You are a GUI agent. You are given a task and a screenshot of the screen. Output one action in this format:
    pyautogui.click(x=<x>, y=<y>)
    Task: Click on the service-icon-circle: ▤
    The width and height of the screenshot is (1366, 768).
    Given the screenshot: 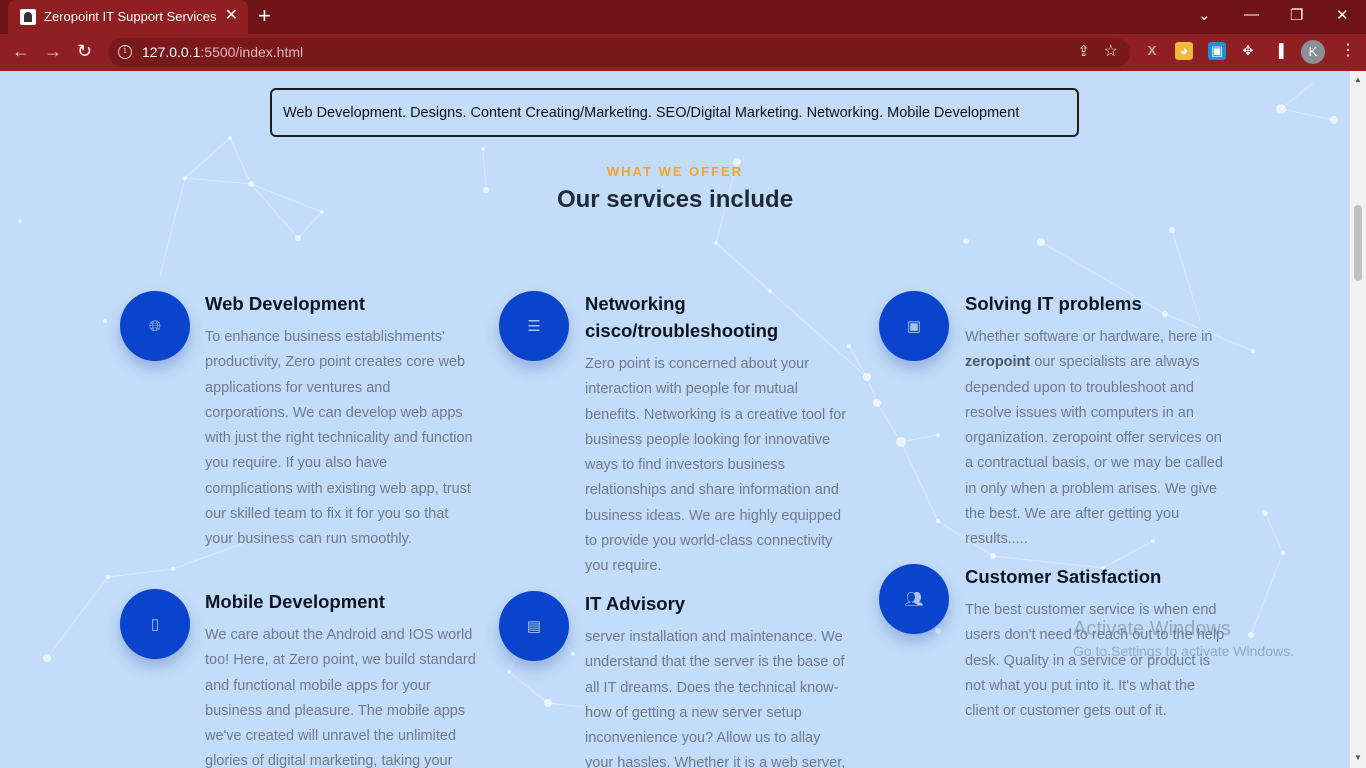 What is the action you would take?
    pyautogui.click(x=534, y=626)
    